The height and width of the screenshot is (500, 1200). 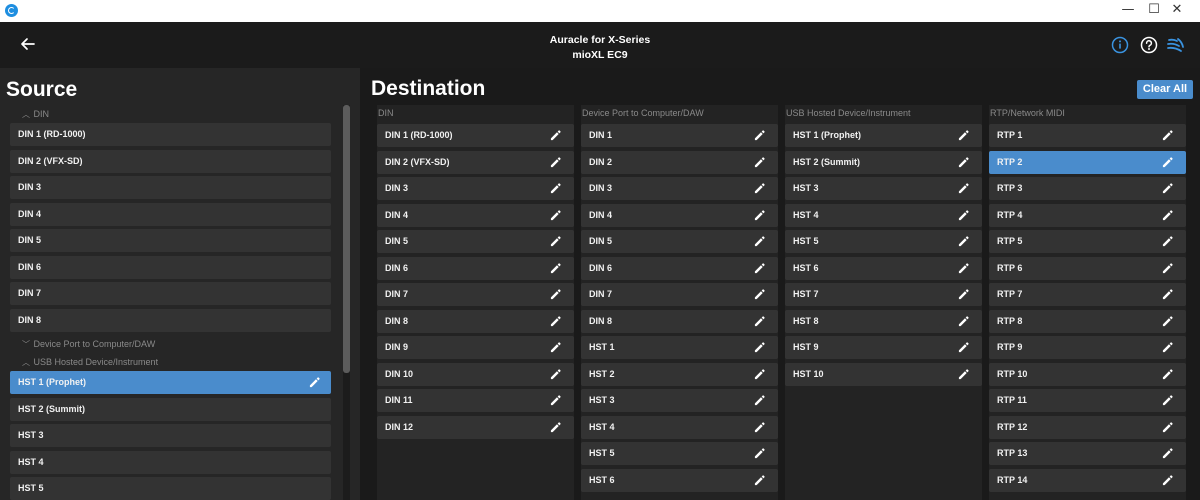 What do you see at coordinates (1087, 480) in the screenshot?
I see `dest-item-rtp-14: RTP 14` at bounding box center [1087, 480].